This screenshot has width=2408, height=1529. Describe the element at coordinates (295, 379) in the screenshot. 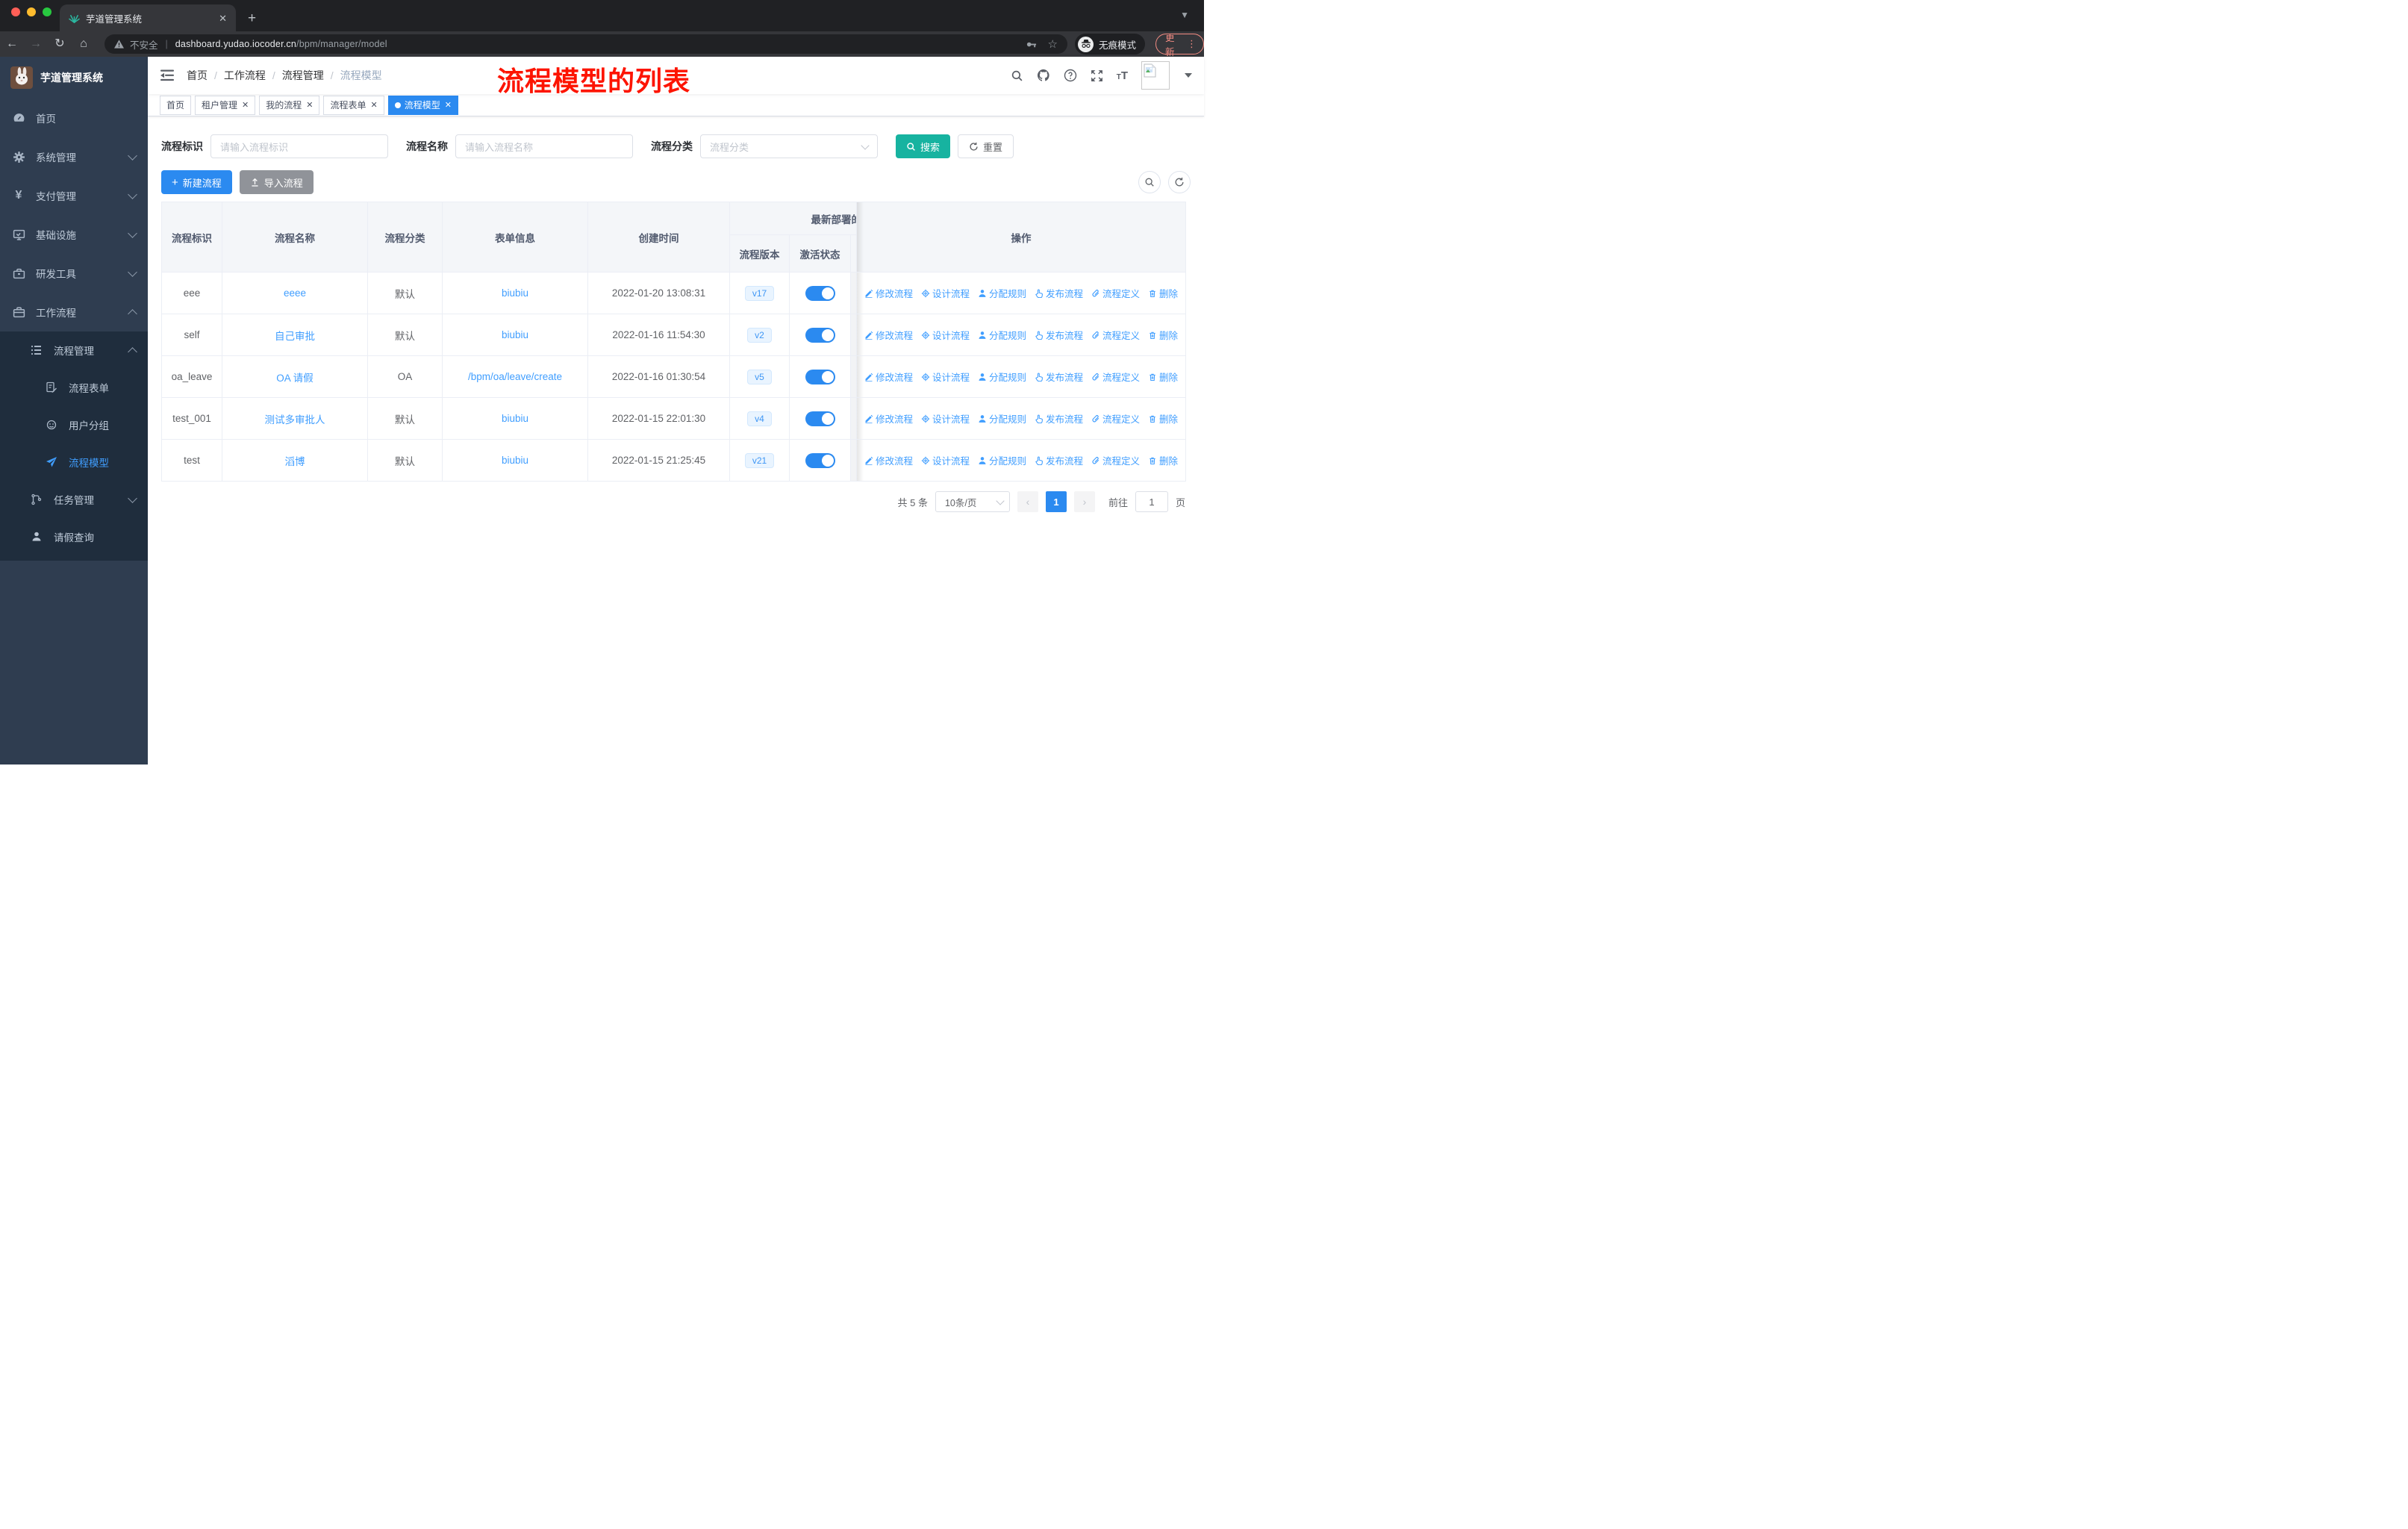

I see `process-name-link: OA 请假` at that location.